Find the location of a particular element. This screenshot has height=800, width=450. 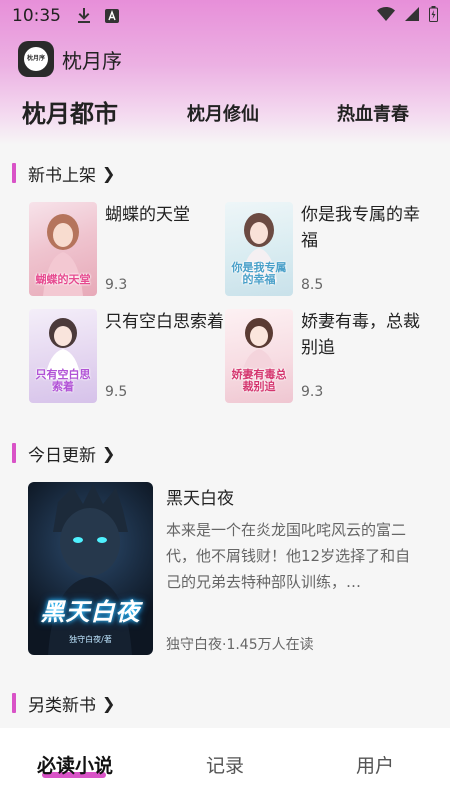

nav-must-read: 必读小说 is located at coordinates (75, 764).